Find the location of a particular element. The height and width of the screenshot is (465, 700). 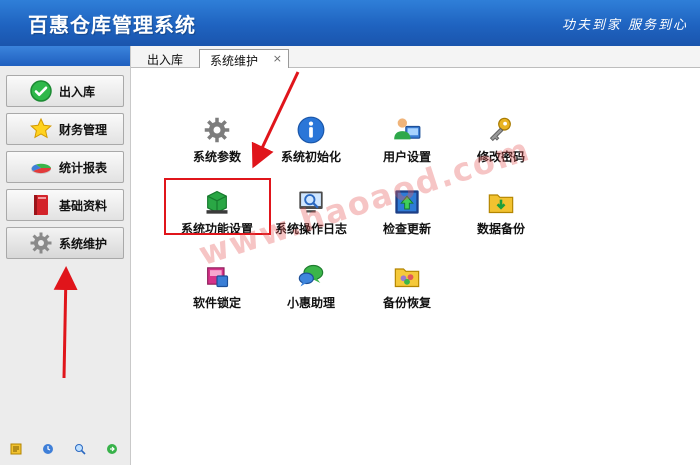

tile-xiaohui-assistant: 小惠助理 is located at coordinates (311, 286).